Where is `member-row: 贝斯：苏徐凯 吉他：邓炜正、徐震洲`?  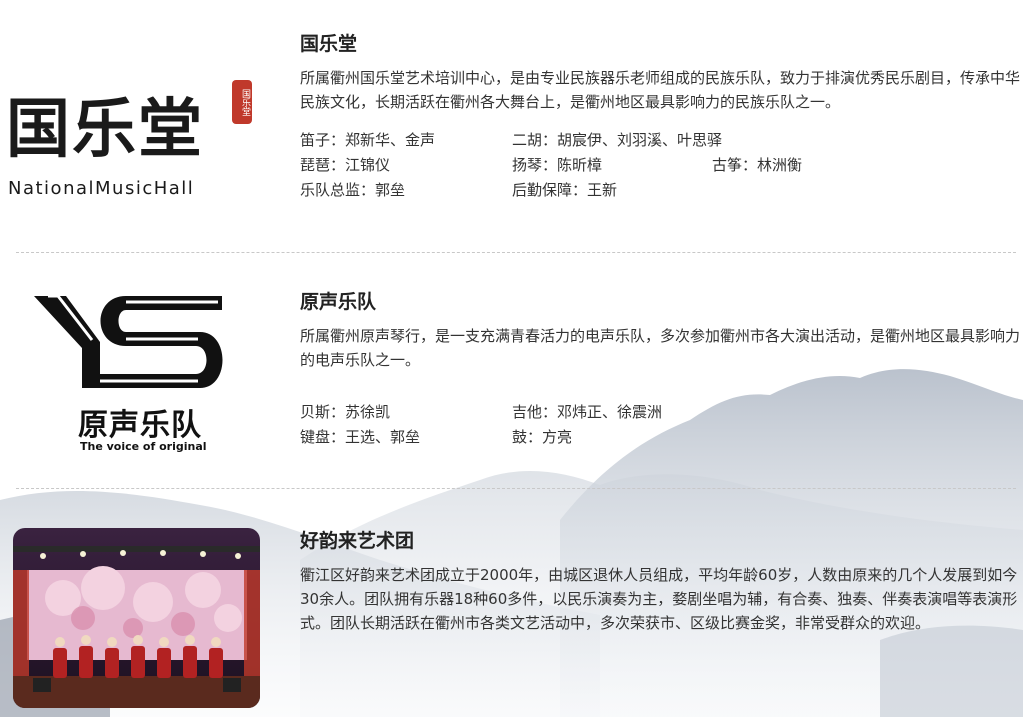 member-row: 贝斯：苏徐凯 吉他：邓炜正、徐震洲 is located at coordinates (660, 412).